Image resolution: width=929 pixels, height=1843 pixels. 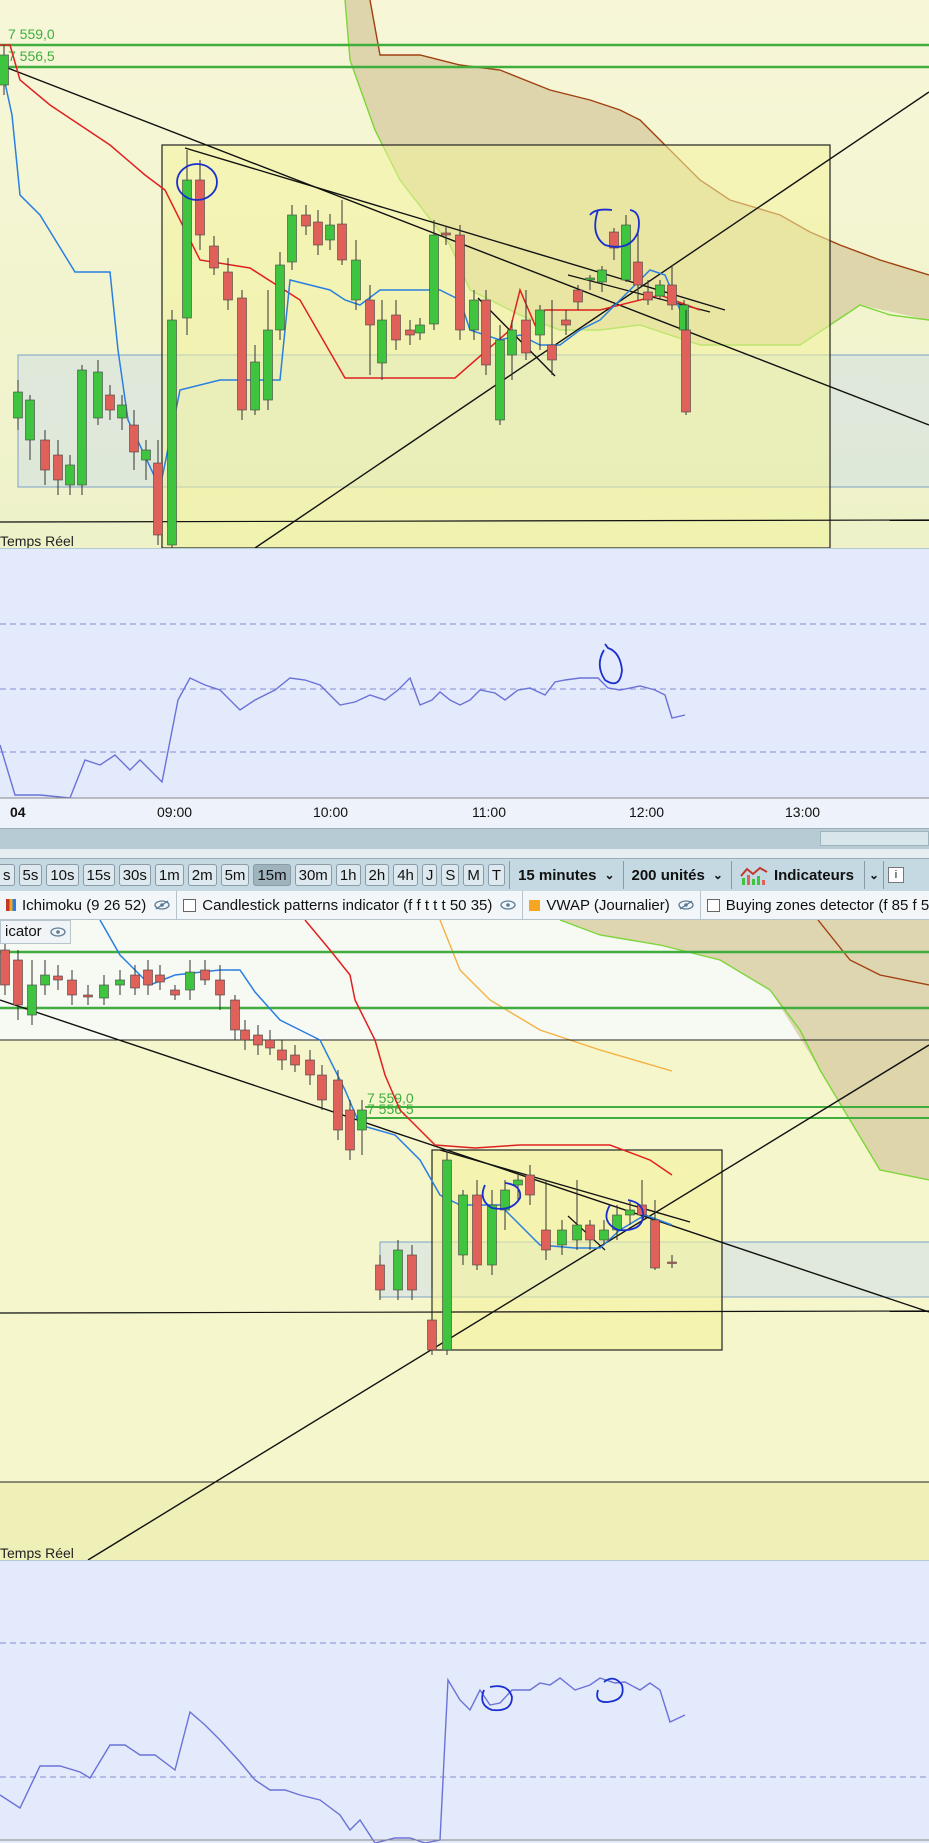 What do you see at coordinates (174, 812) in the screenshot?
I see `time-tick-label: 09:00` at bounding box center [174, 812].